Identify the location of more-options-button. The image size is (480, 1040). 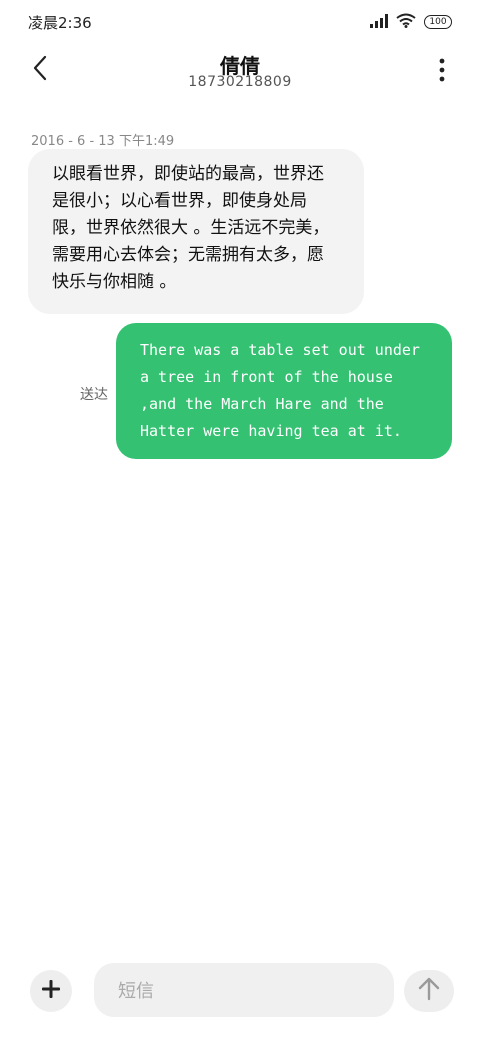
(442, 72).